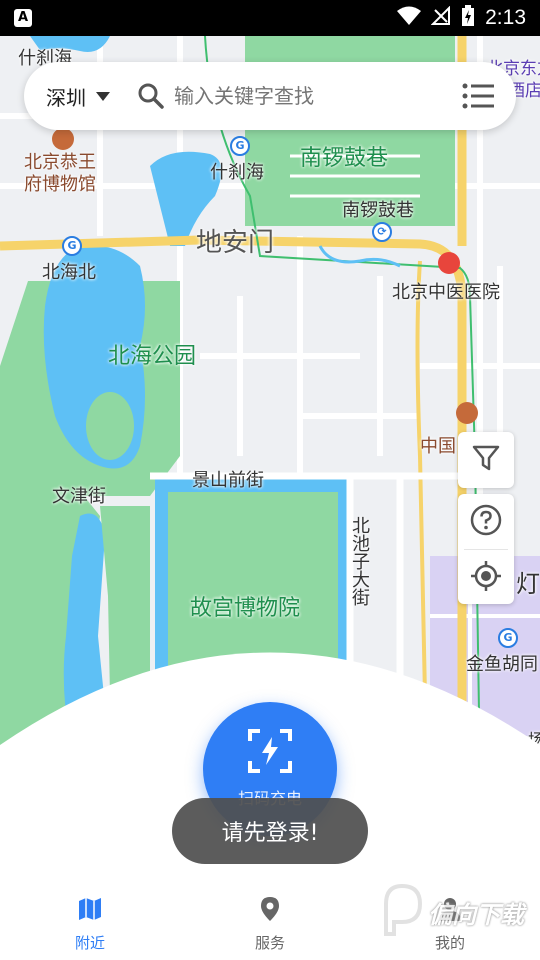 The width and height of the screenshot is (540, 960). I want to click on status-bar: A 2:13, so click(270, 18).